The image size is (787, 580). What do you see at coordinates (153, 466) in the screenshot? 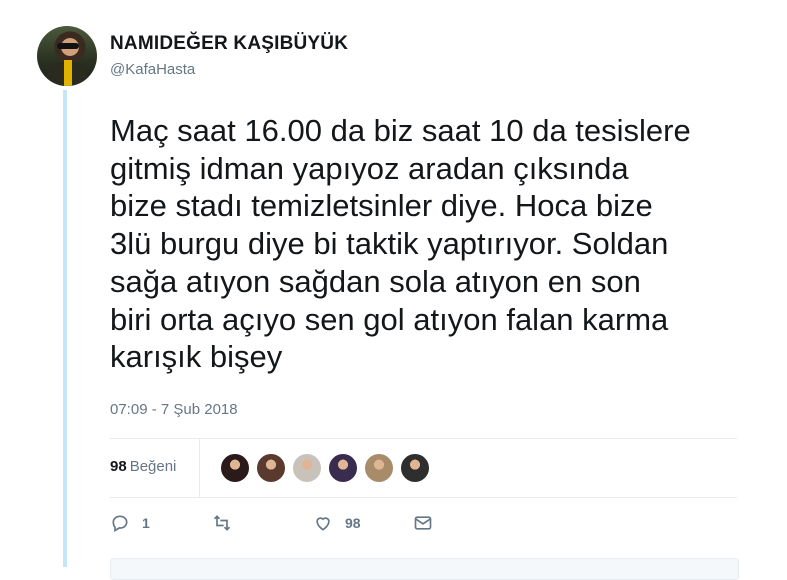
I see `likes-label: Beğeni` at bounding box center [153, 466].